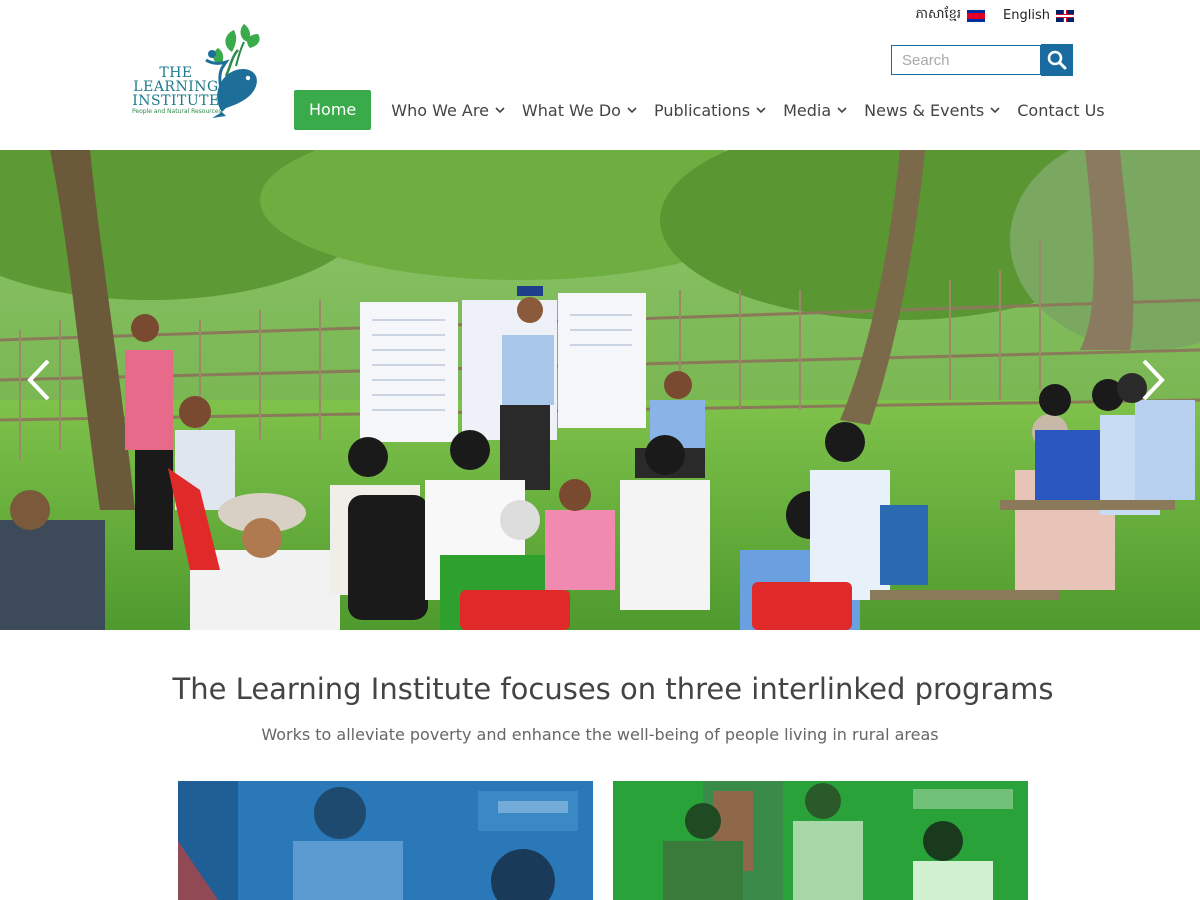 The image size is (1200, 900). What do you see at coordinates (440, 110) in the screenshot?
I see `nav-item-label: Who We Are` at bounding box center [440, 110].